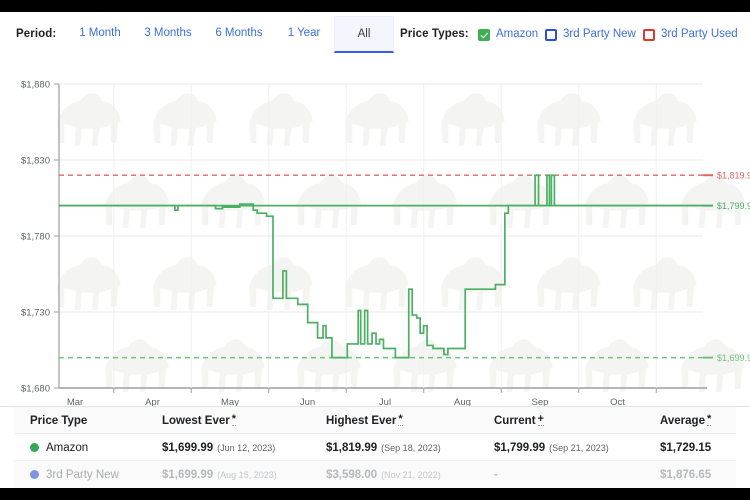 Image resolution: width=750 pixels, height=500 pixels. What do you see at coordinates (199, 420) in the screenshot?
I see `column-header-lowest-ever: Lowest Ever *` at bounding box center [199, 420].